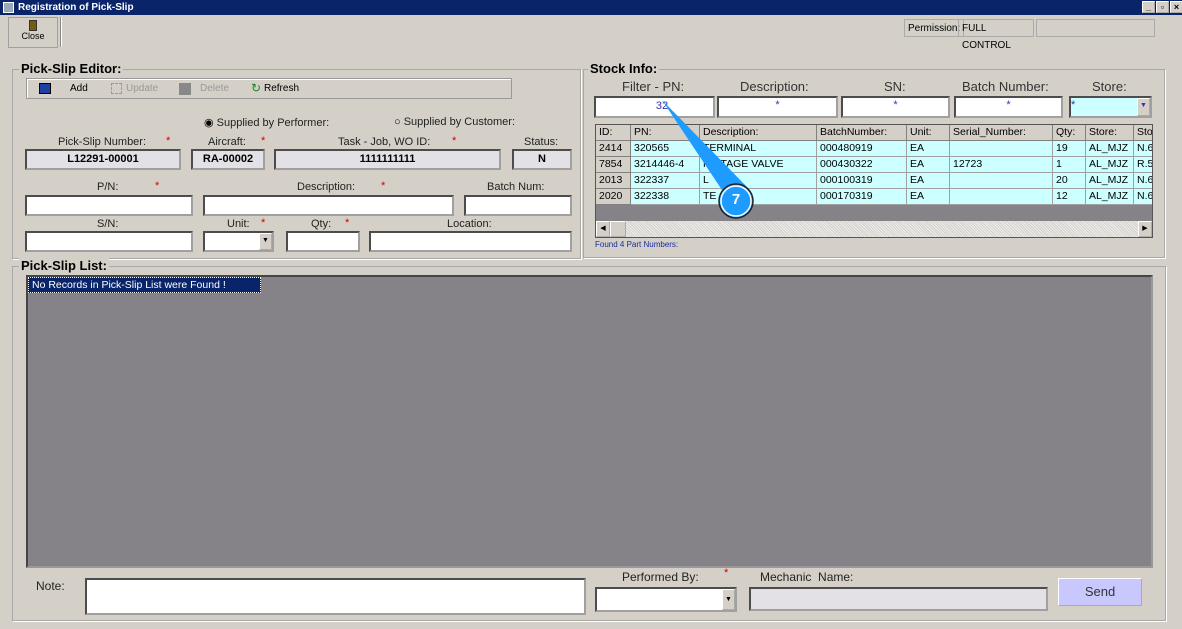 The width and height of the screenshot is (1182, 629). What do you see at coordinates (705, 148) in the screenshot?
I see `callout-pointer` at bounding box center [705, 148].